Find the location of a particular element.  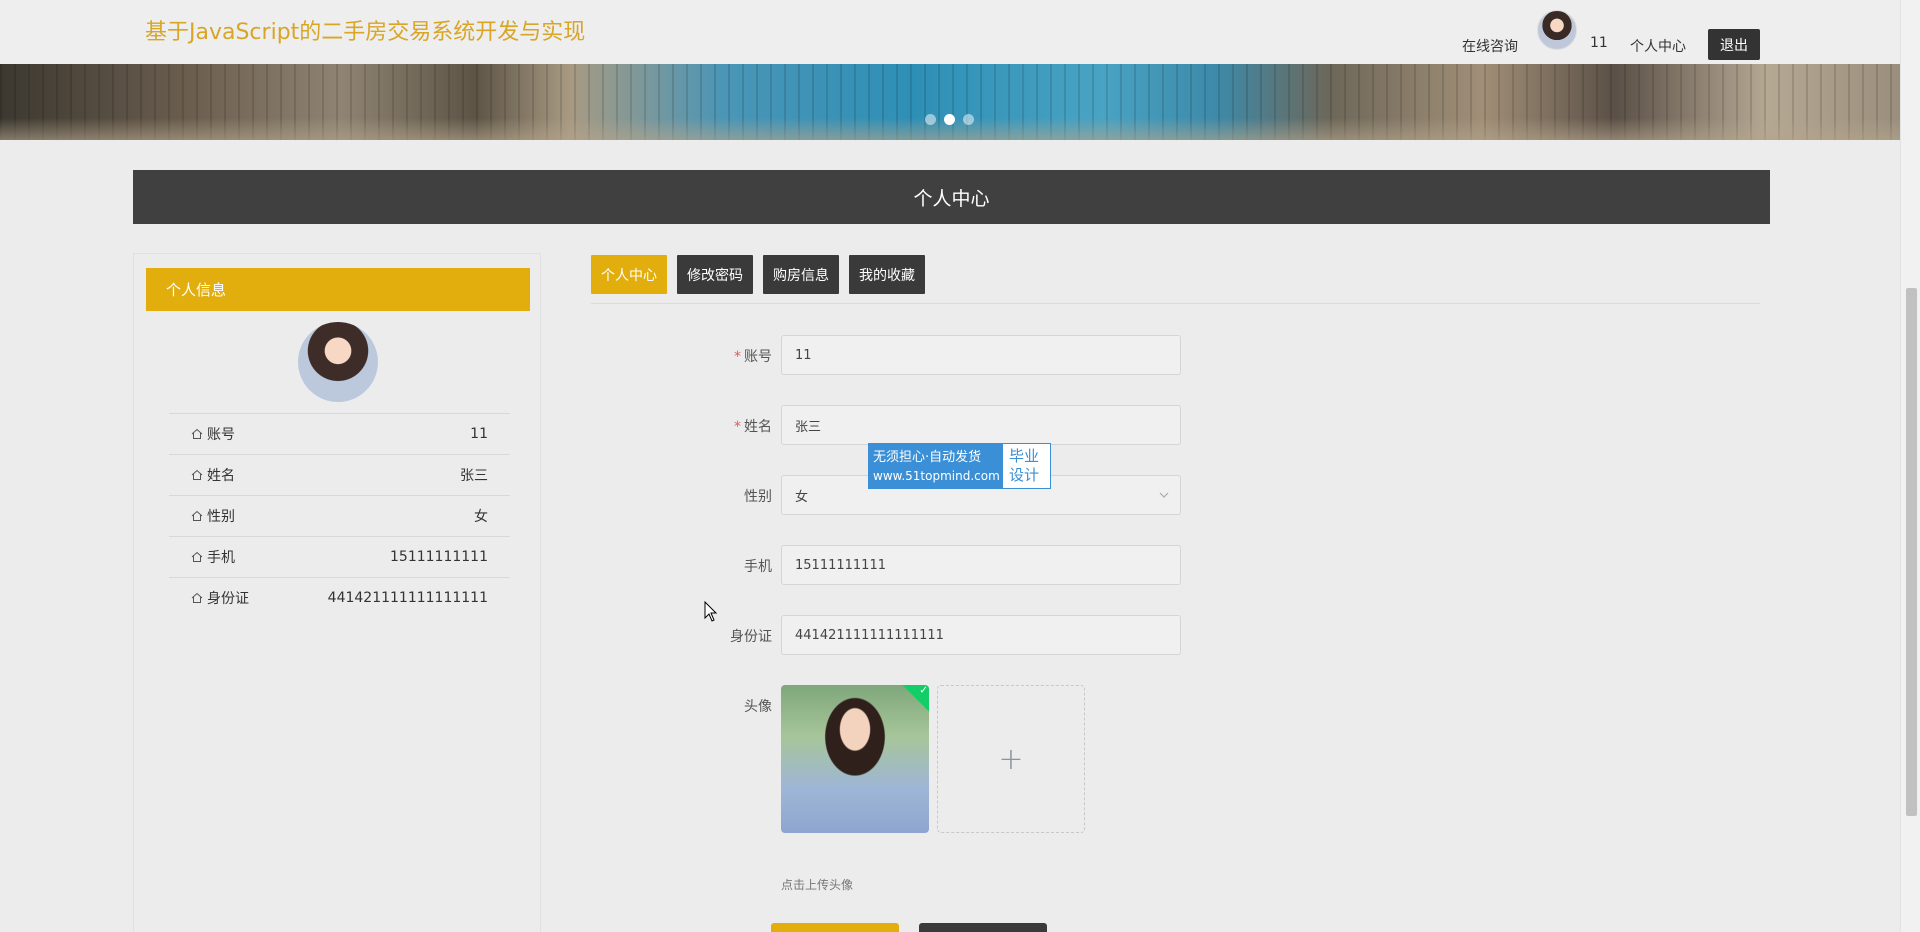

info-row-phone: 手机 15111111111 is located at coordinates (339, 556).